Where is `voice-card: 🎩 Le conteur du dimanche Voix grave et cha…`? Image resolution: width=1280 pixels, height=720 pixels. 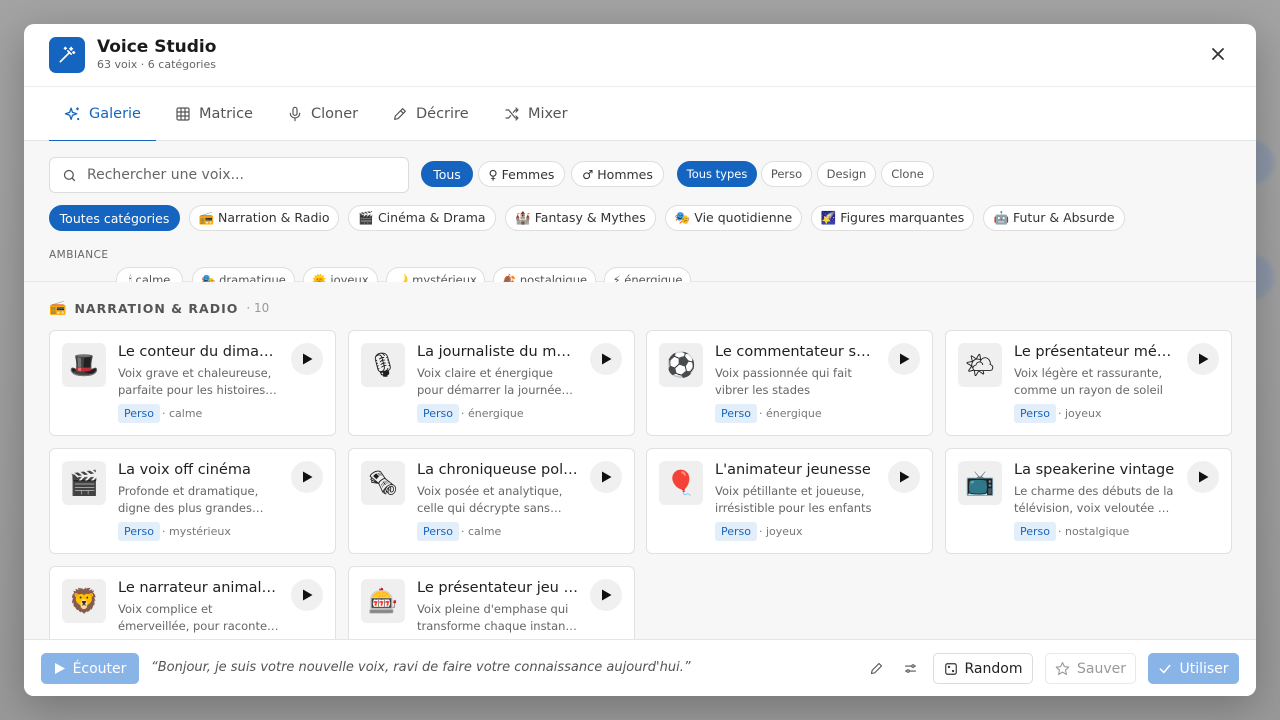
voice-card: 🎩 Le conteur du dimanche Voix grave et cha… is located at coordinates (192, 383).